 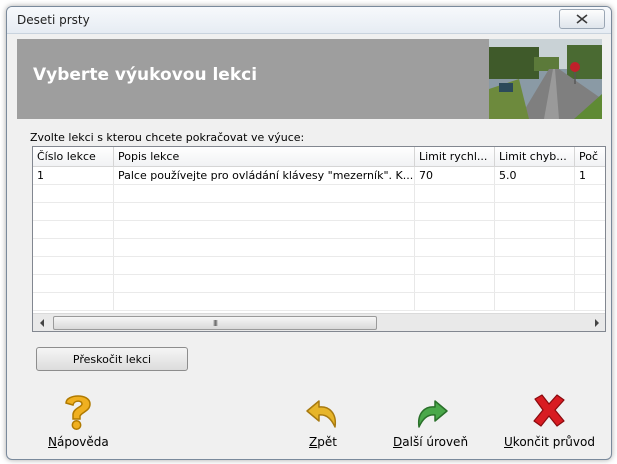 What do you see at coordinates (321, 414) in the screenshot?
I see `back-arrow-icon` at bounding box center [321, 414].